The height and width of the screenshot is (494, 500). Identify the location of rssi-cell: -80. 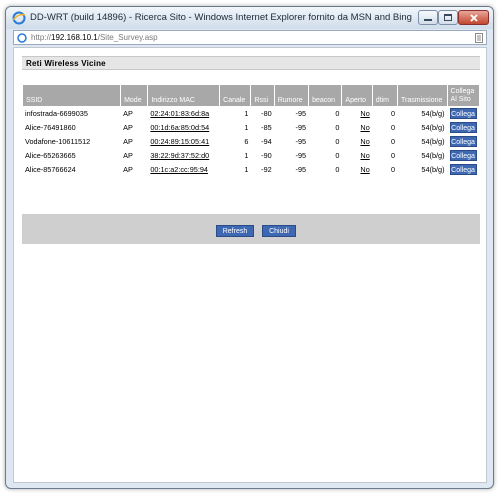
(266, 113).